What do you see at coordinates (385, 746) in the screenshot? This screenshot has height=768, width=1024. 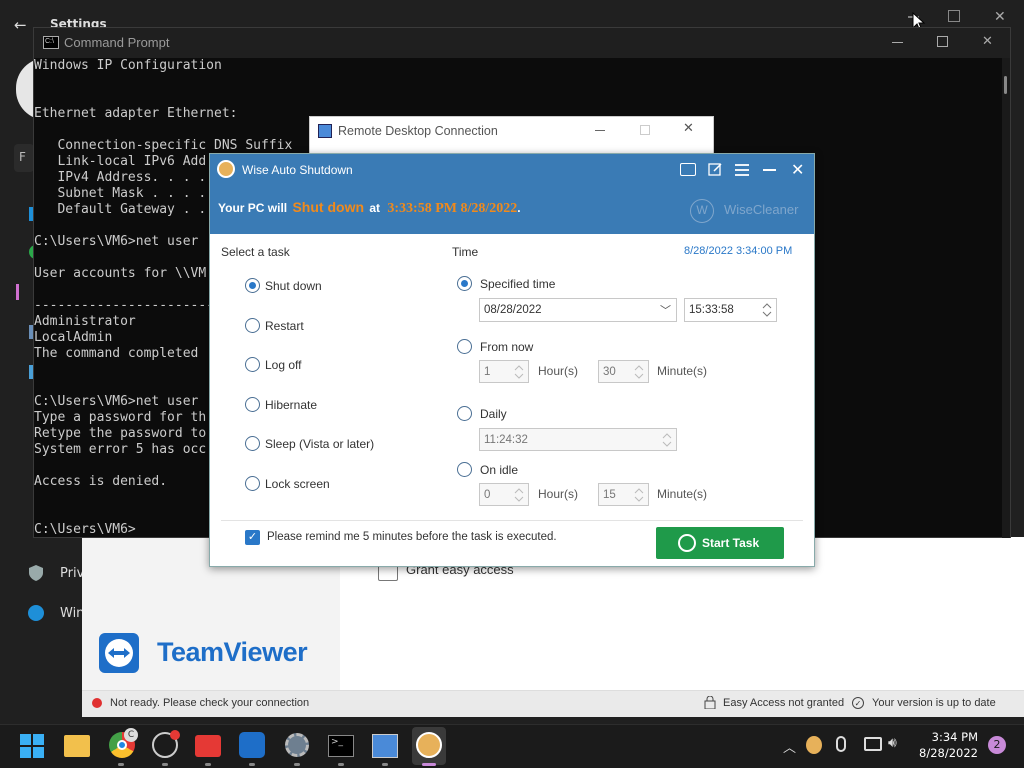 I see `remote-desktop-icon` at bounding box center [385, 746].